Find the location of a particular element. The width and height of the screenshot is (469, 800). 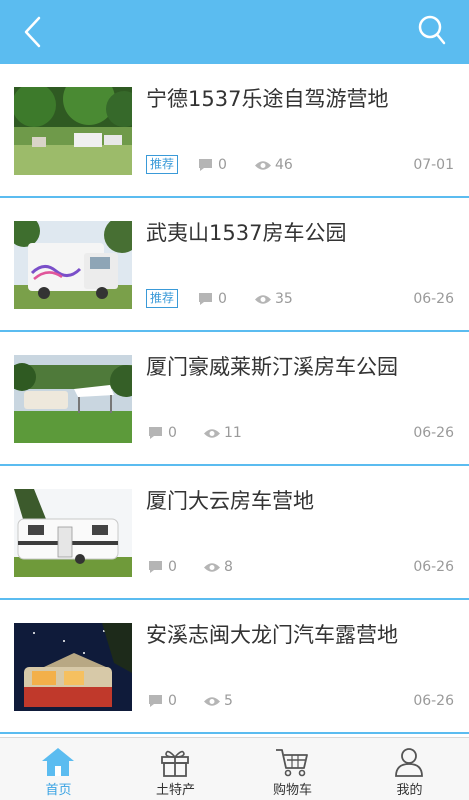

tab-label: 首页 is located at coordinates (58, 790).